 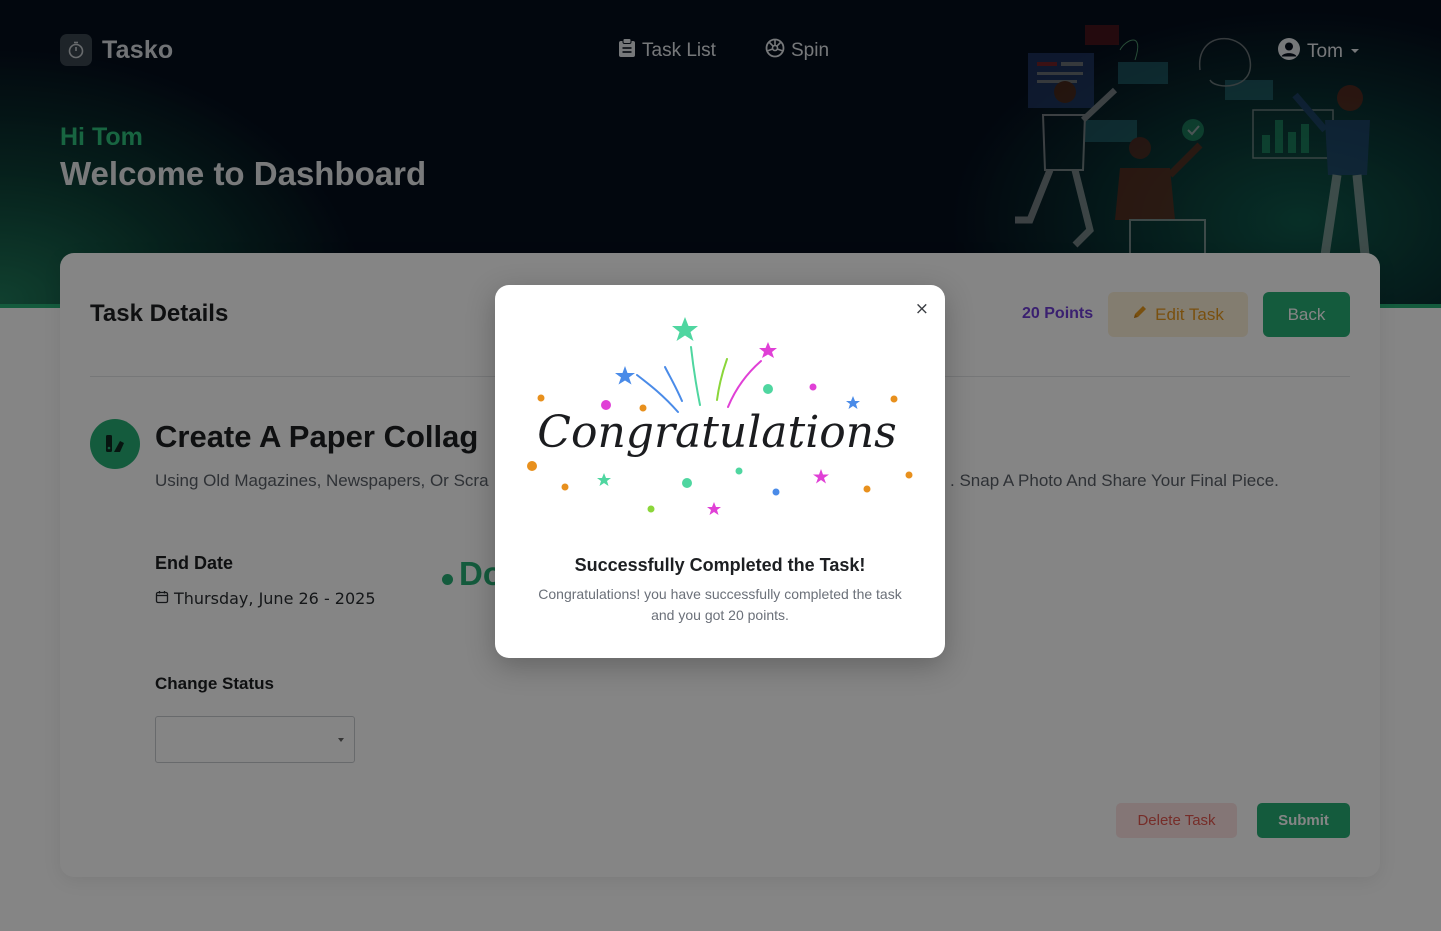 What do you see at coordinates (716, 432) in the screenshot?
I see `congratulations-lettering: Congratulations` at bounding box center [716, 432].